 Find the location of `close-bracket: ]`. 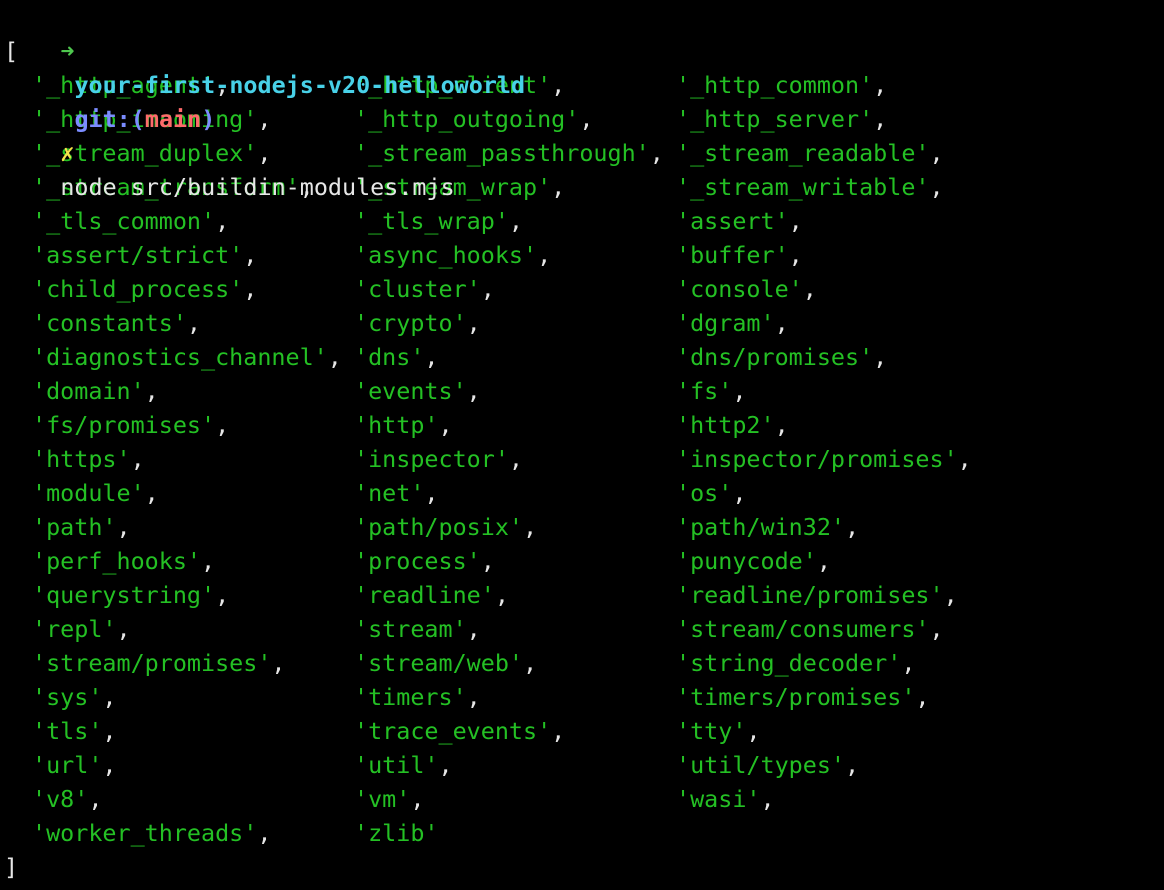

close-bracket: ] is located at coordinates (11, 867).